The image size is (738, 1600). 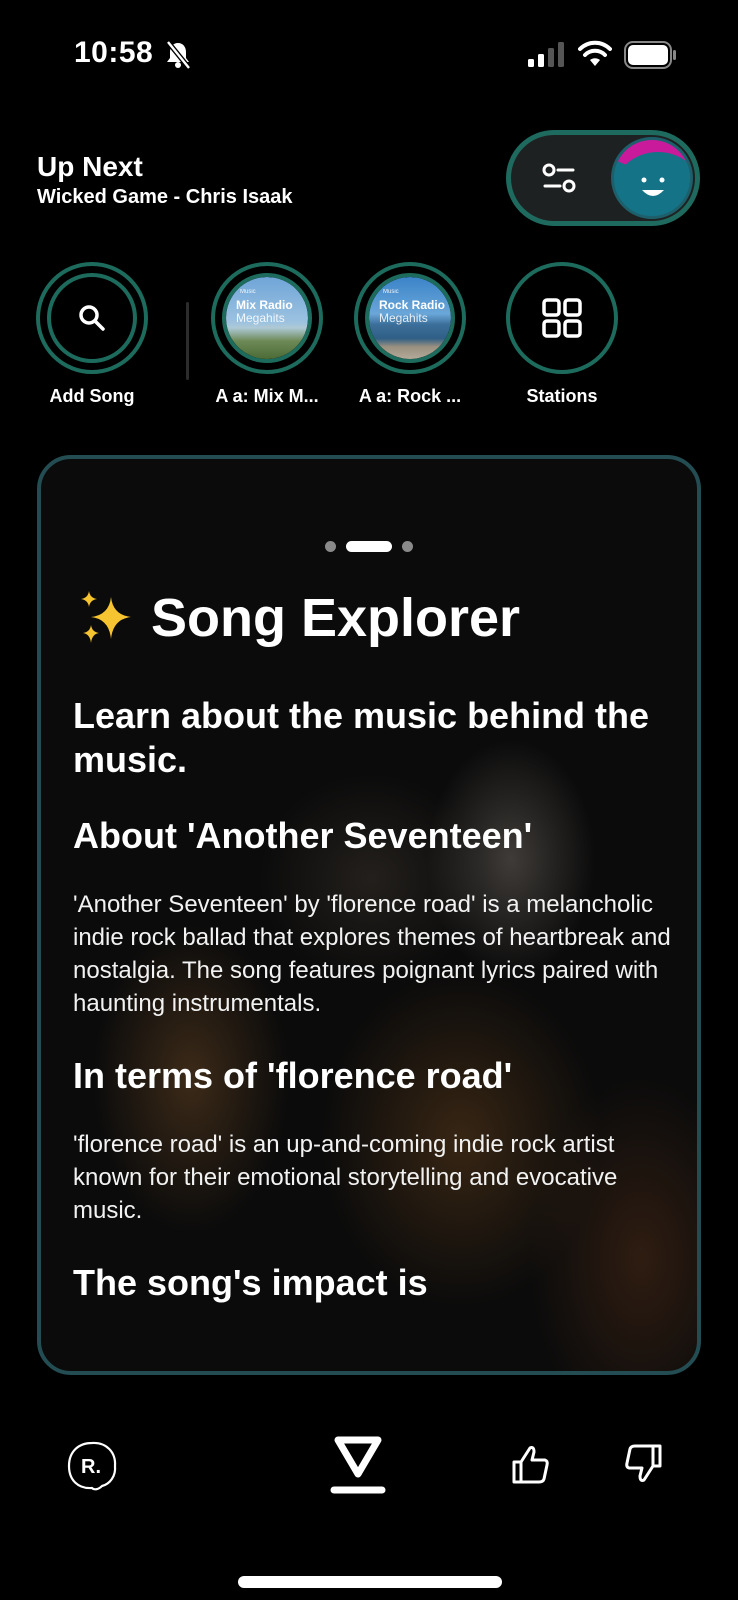 What do you see at coordinates (559, 178) in the screenshot?
I see `sliders-icon` at bounding box center [559, 178].